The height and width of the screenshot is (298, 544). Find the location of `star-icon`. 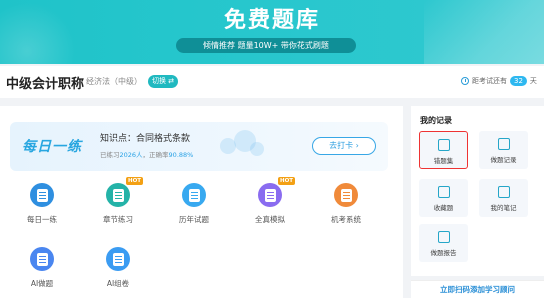

star-icon is located at coordinates (443, 192).